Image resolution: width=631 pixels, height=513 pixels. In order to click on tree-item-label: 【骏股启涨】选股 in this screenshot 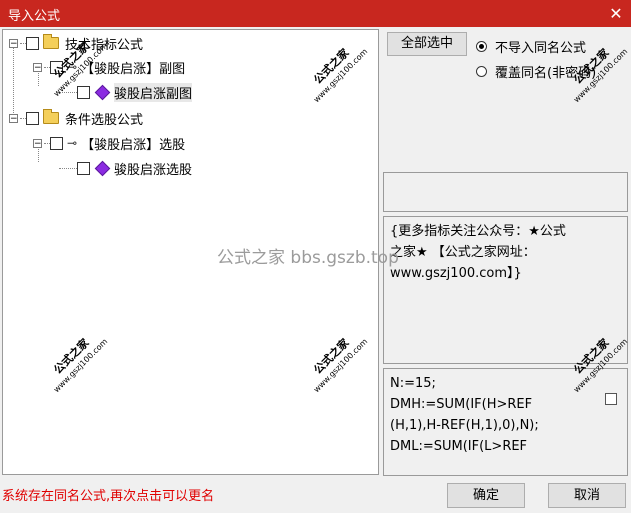, I will do `click(133, 145)`.